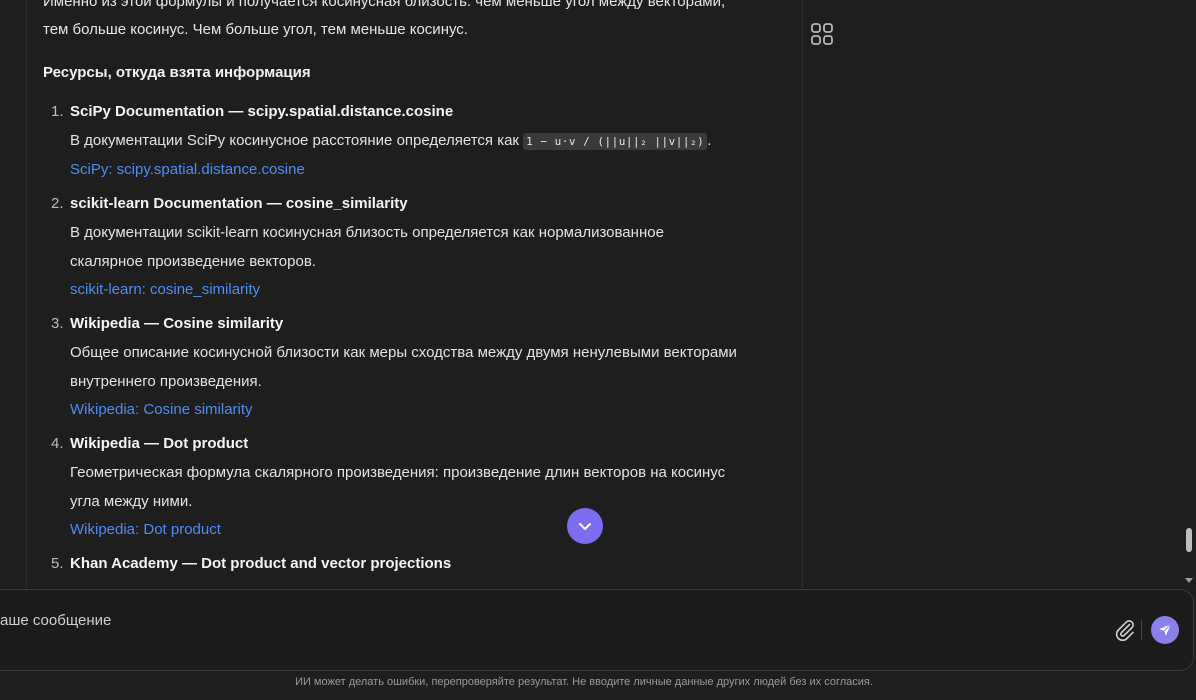  I want to click on source-link-sklearn: scikit-learn: cosine_similarity, so click(165, 290).